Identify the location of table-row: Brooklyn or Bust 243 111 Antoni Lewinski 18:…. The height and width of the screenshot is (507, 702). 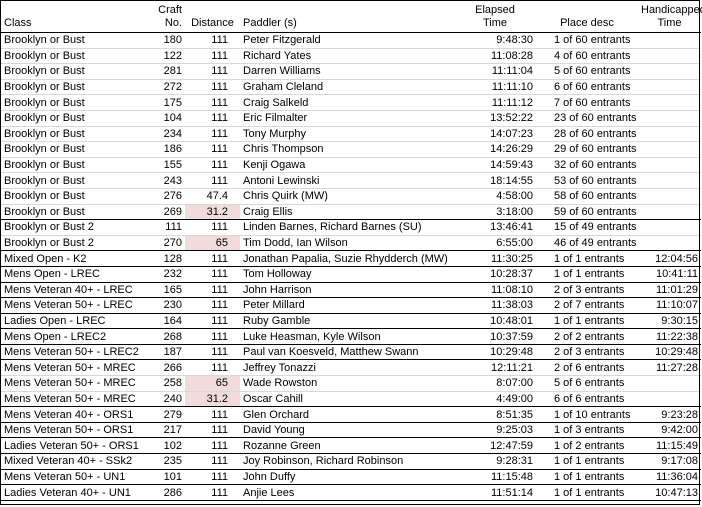
(351, 180).